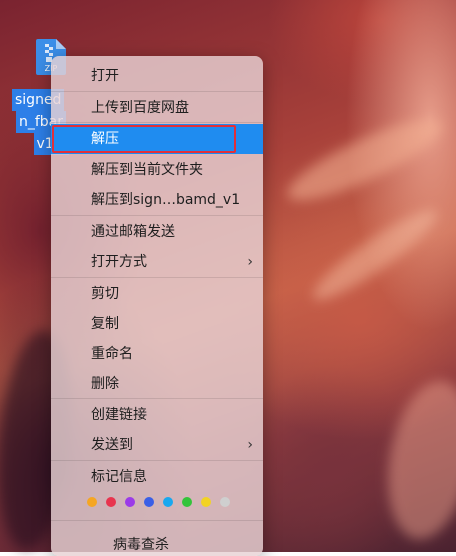 This screenshot has height=556, width=456. What do you see at coordinates (141, 545) in the screenshot?
I see `menu-item-label: 病毒查杀` at bounding box center [141, 545].